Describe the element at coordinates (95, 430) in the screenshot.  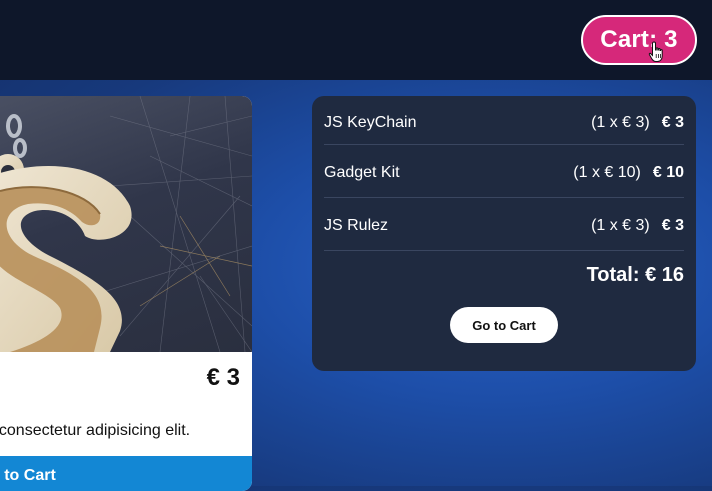
I see `product-description: , consectetur adipisicing elit.` at that location.